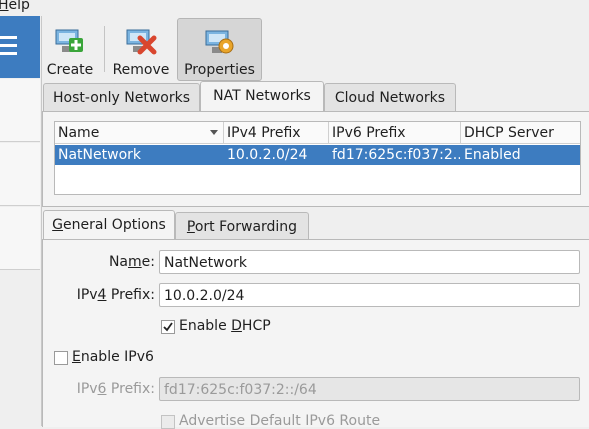  Describe the element at coordinates (115, 389) in the screenshot. I see `ipv6-prefix-label: IPv6 Prefix:` at that location.